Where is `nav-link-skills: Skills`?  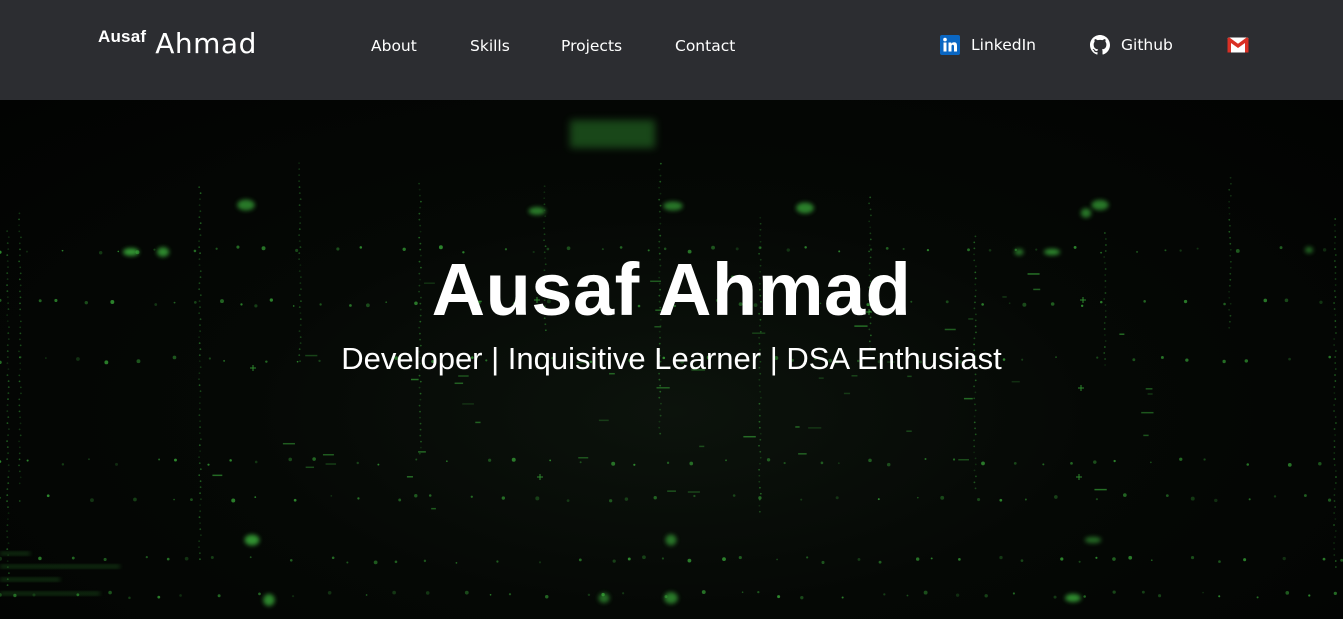 nav-link-skills: Skills is located at coordinates (515, 46).